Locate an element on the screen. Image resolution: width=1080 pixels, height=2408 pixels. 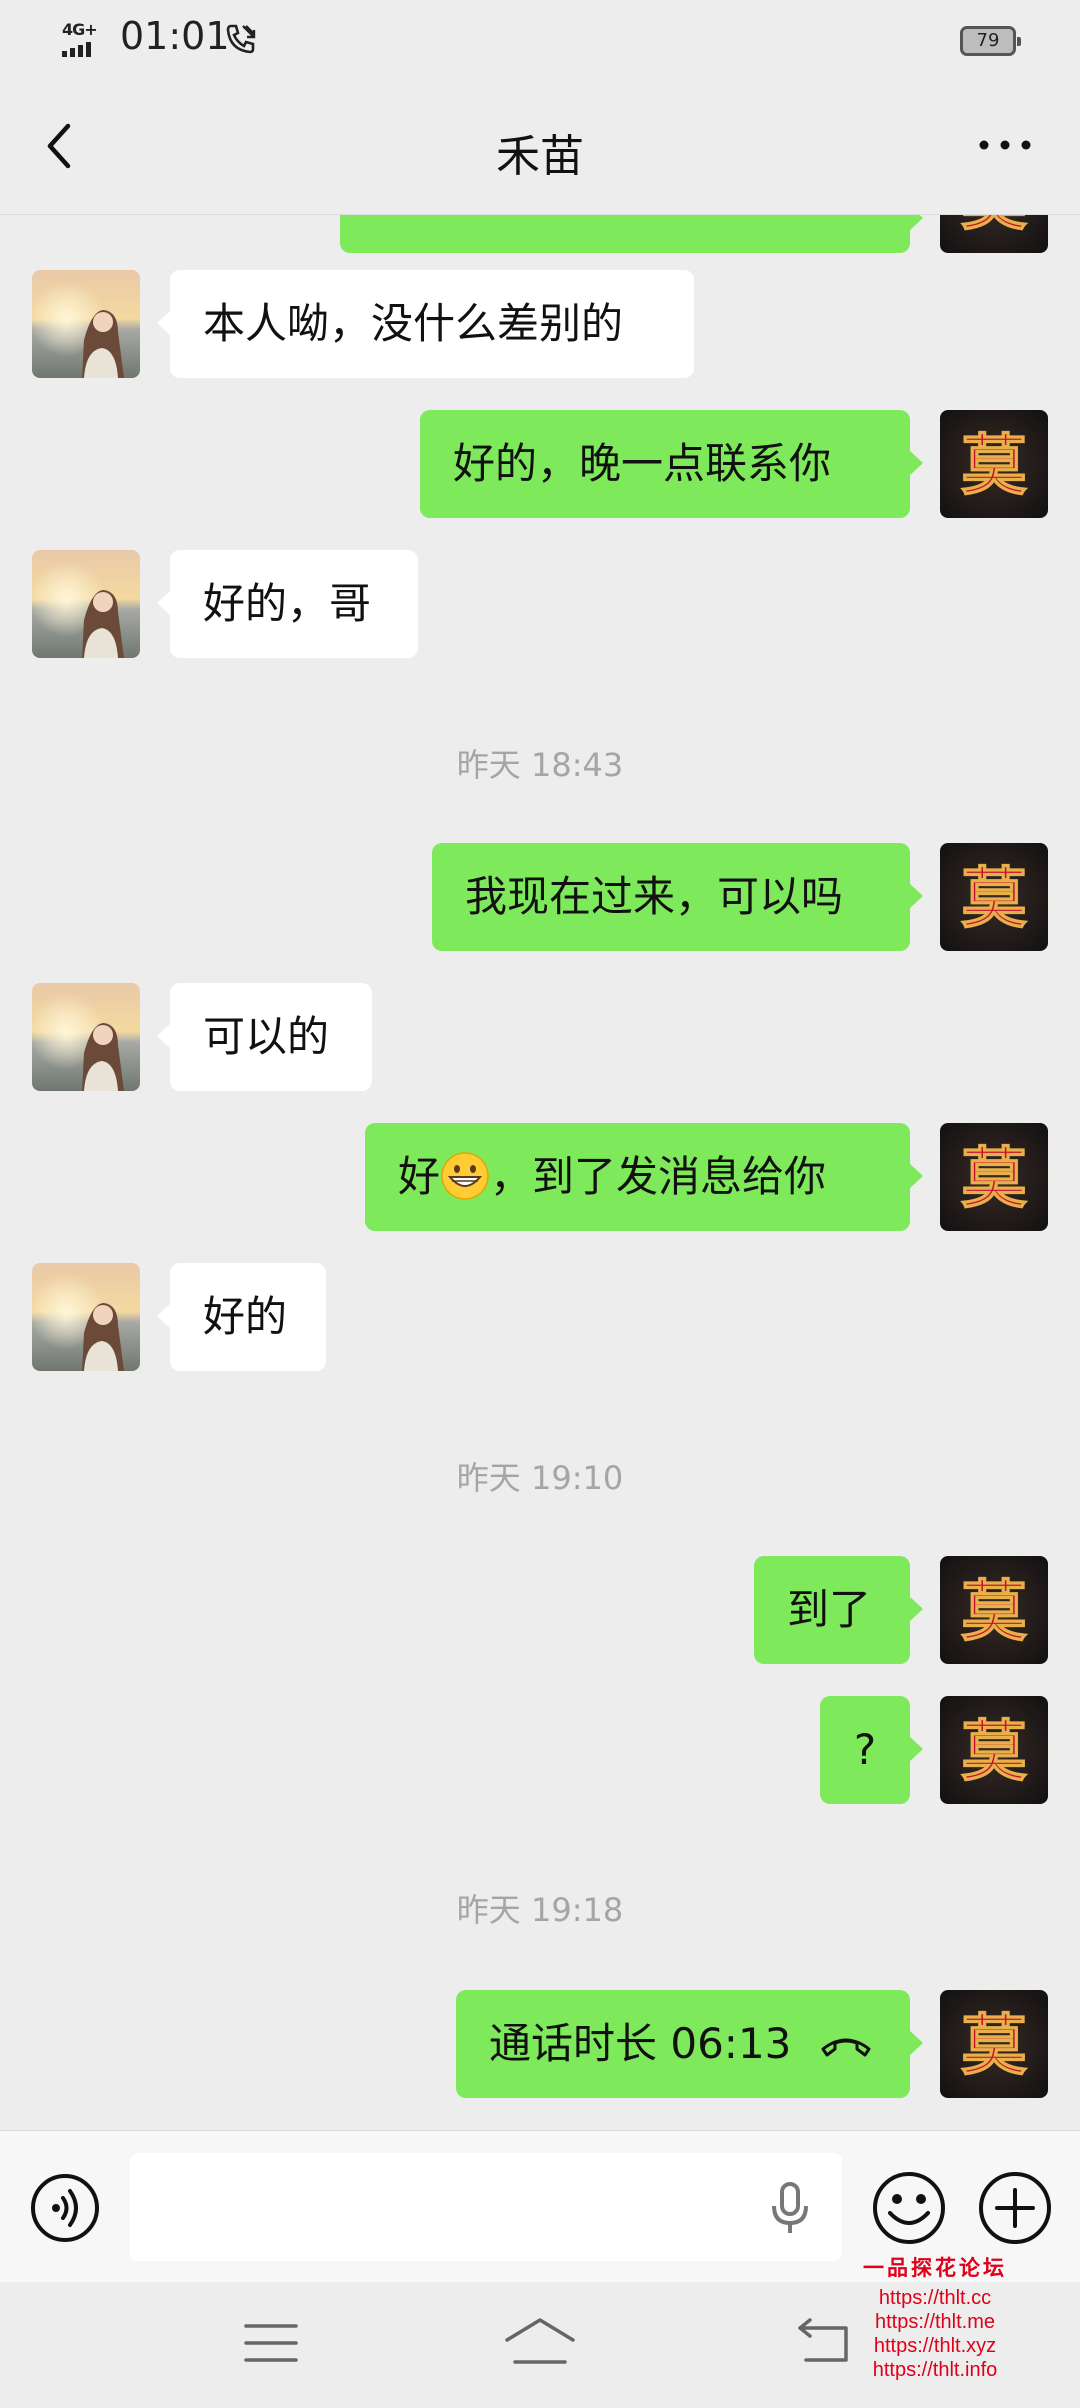
mic-icon is located at coordinates (790, 2208).